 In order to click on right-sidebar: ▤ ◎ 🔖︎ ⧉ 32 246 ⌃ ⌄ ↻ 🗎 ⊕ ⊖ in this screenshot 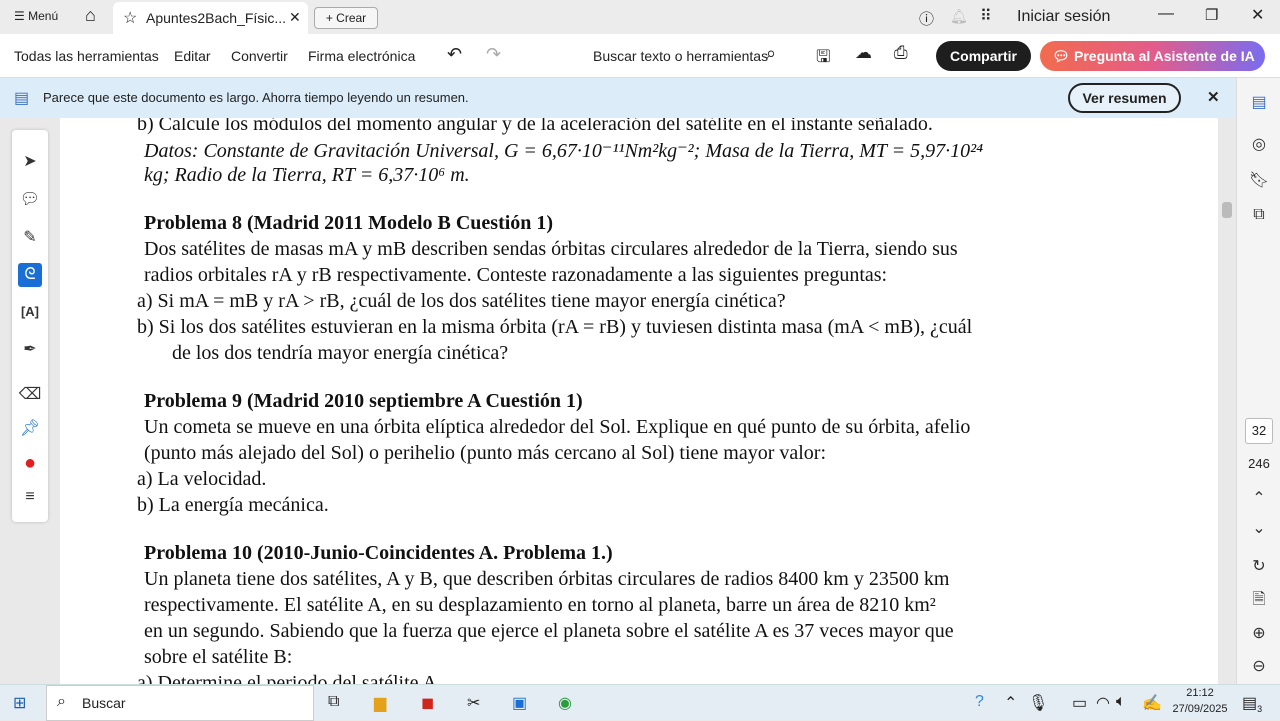, I will do `click(1258, 381)`.